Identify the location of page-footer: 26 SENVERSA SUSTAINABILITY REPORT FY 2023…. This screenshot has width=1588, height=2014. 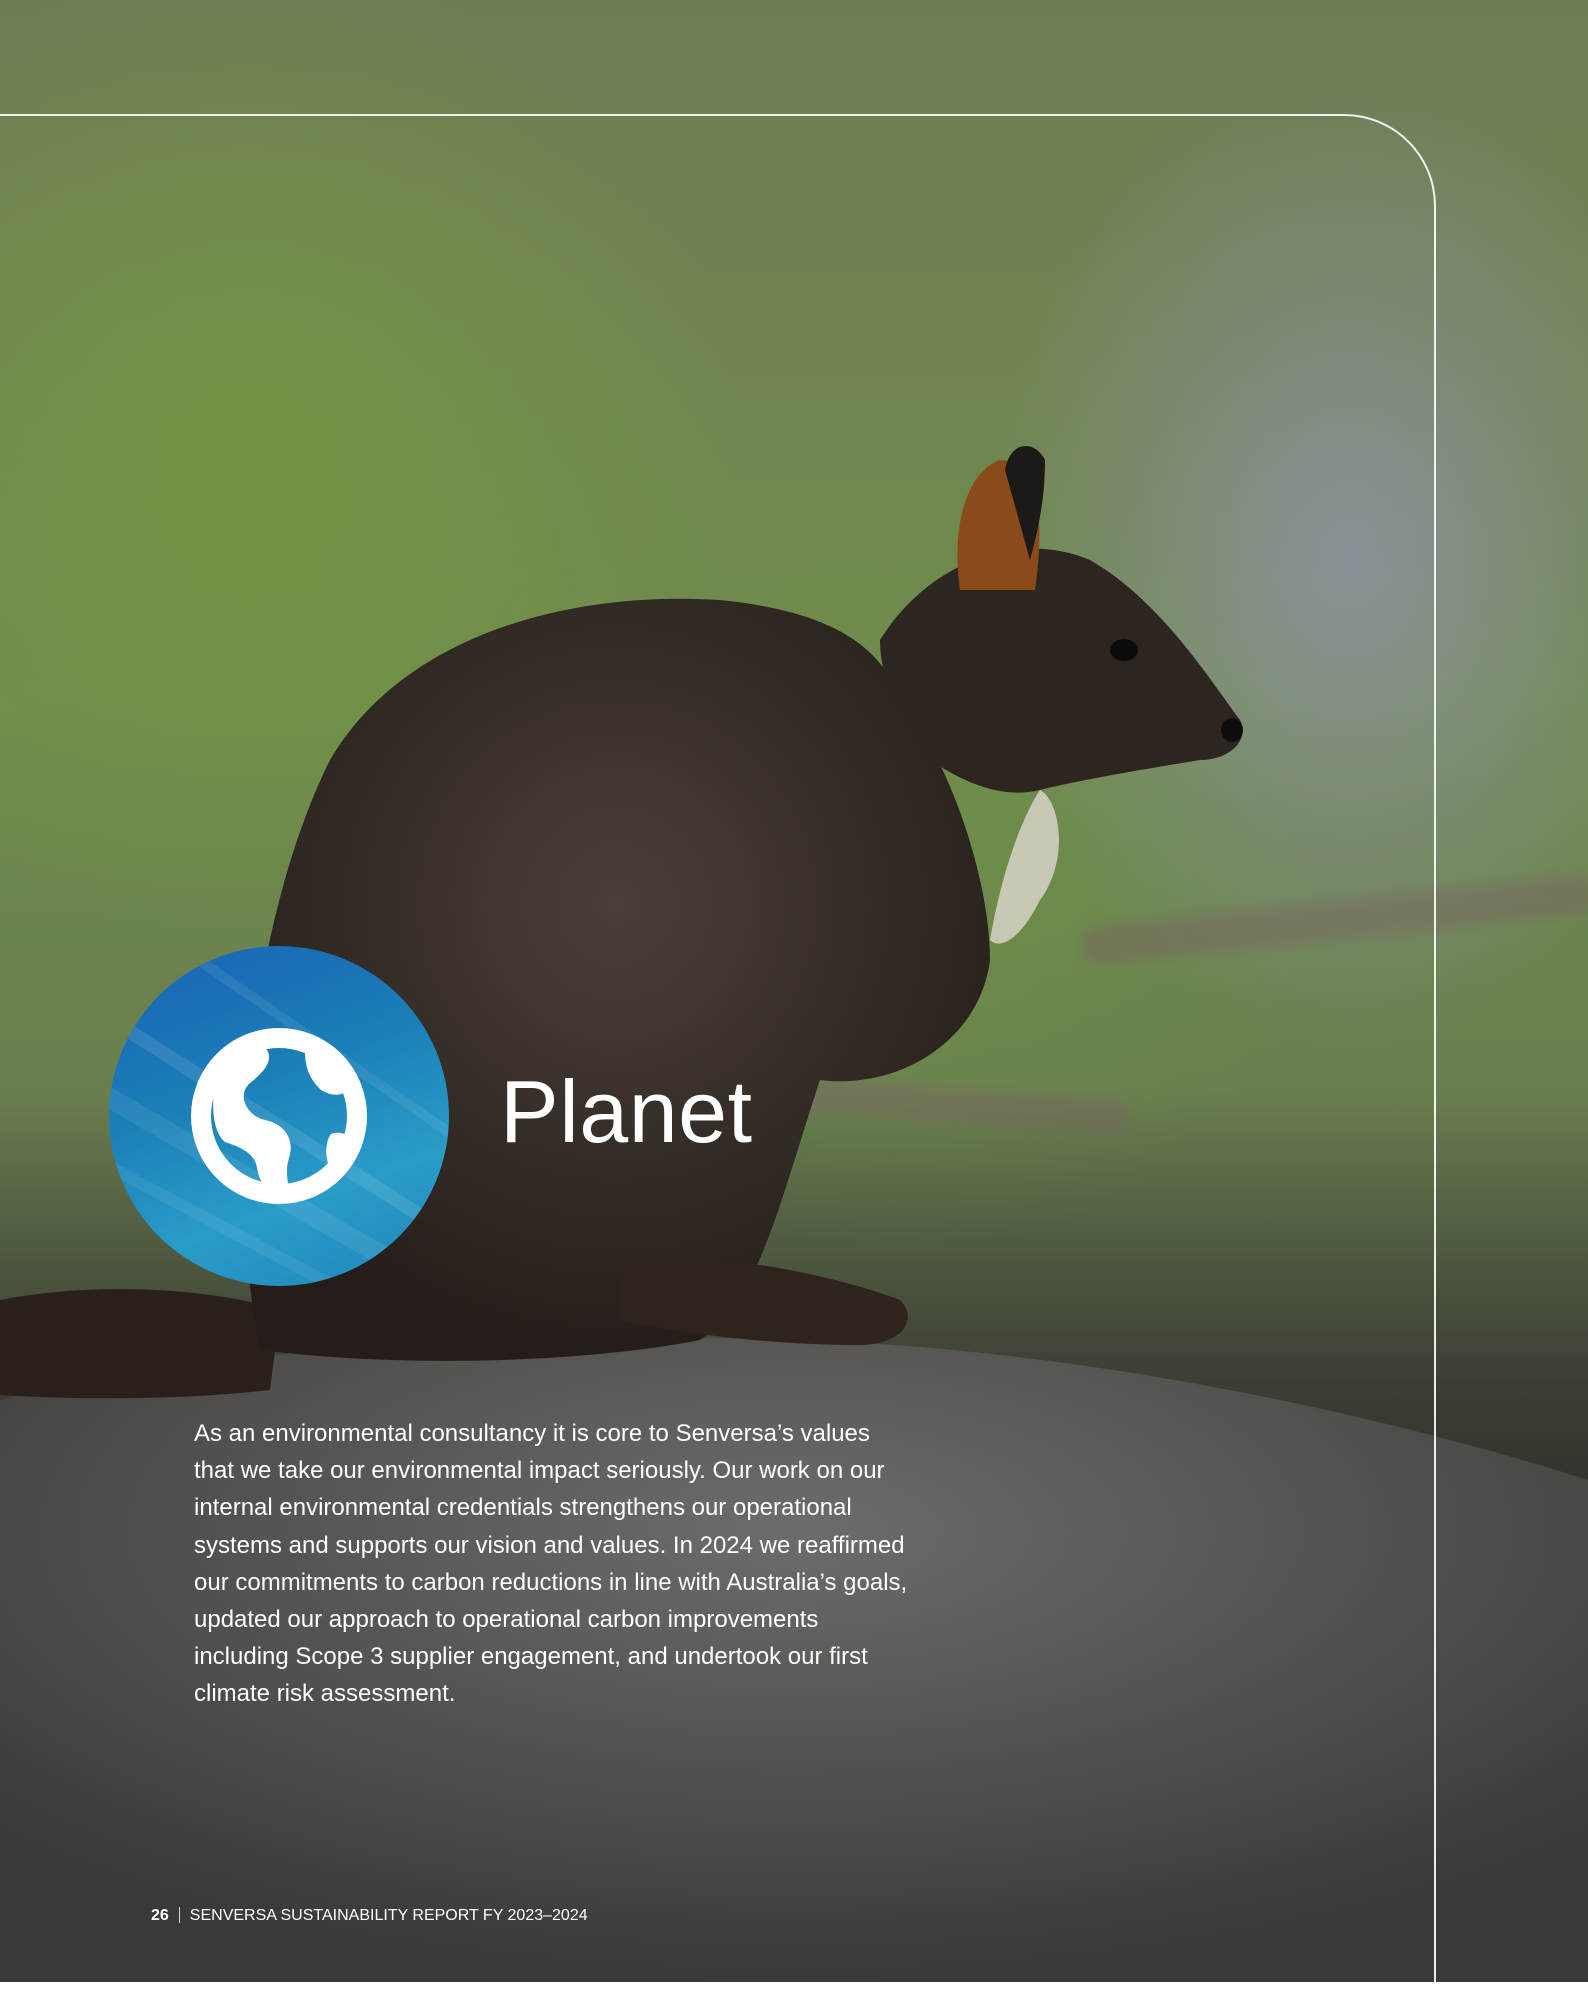
(369, 1916).